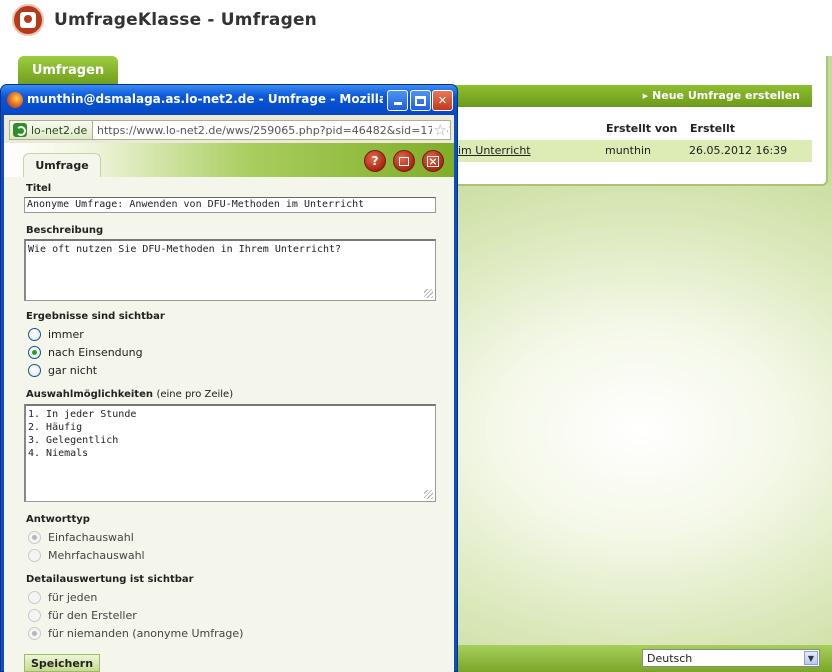 The image size is (832, 672). I want to click on radio-label: gar nicht, so click(73, 370).